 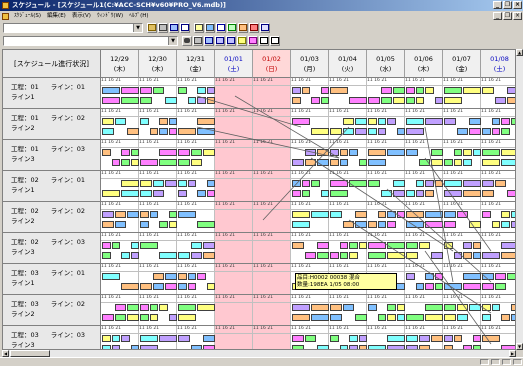 What do you see at coordinates (5, 16) in the screenshot?
I see `document-icon` at bounding box center [5, 16].